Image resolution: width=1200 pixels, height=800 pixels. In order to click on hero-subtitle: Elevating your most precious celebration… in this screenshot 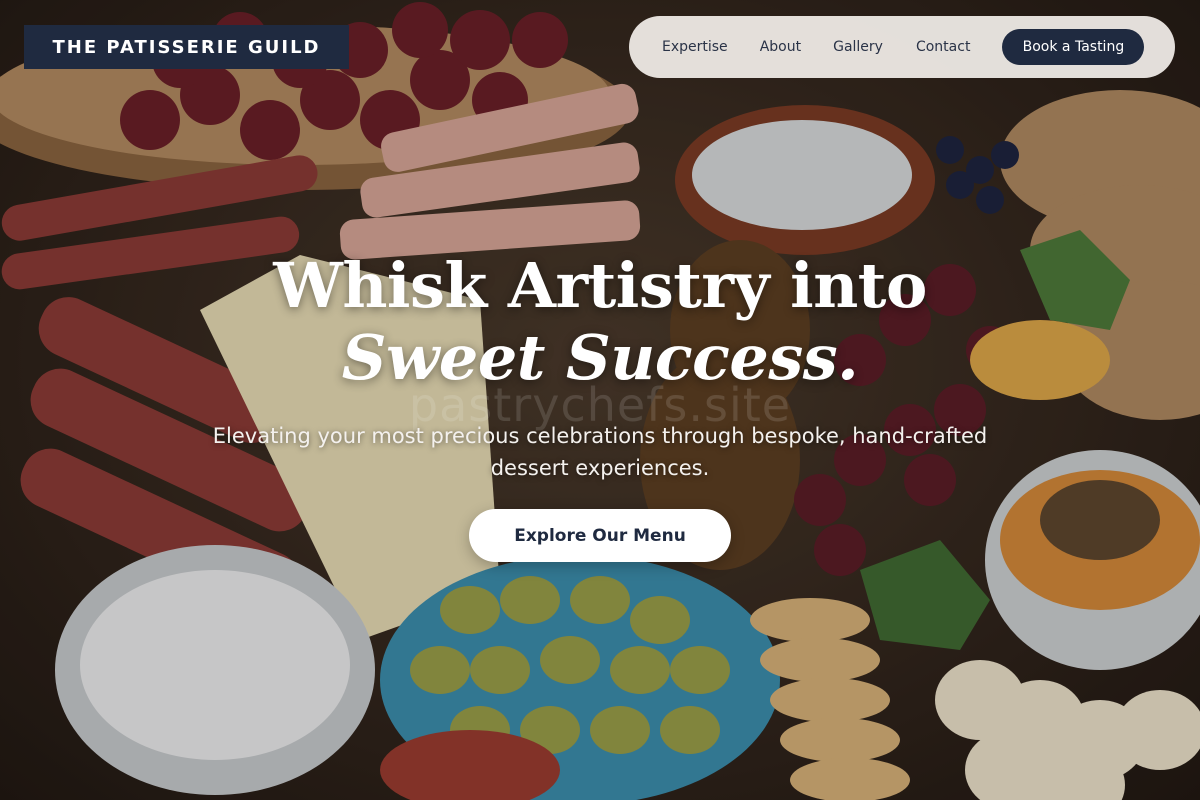, I will do `click(600, 452)`.